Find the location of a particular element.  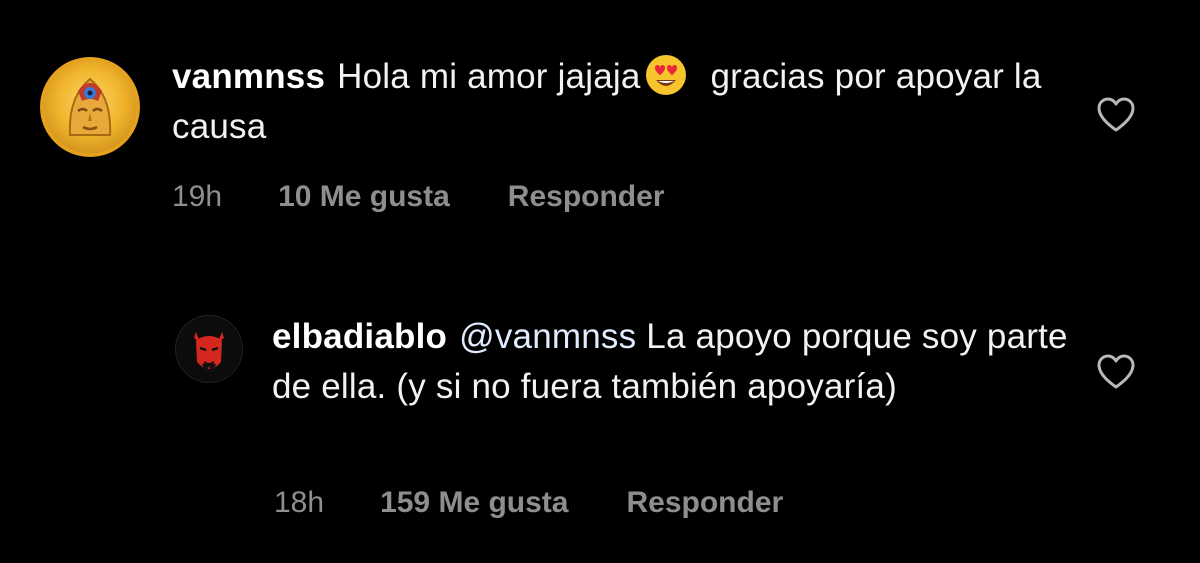

comment-timestamp: 19h is located at coordinates (197, 196).